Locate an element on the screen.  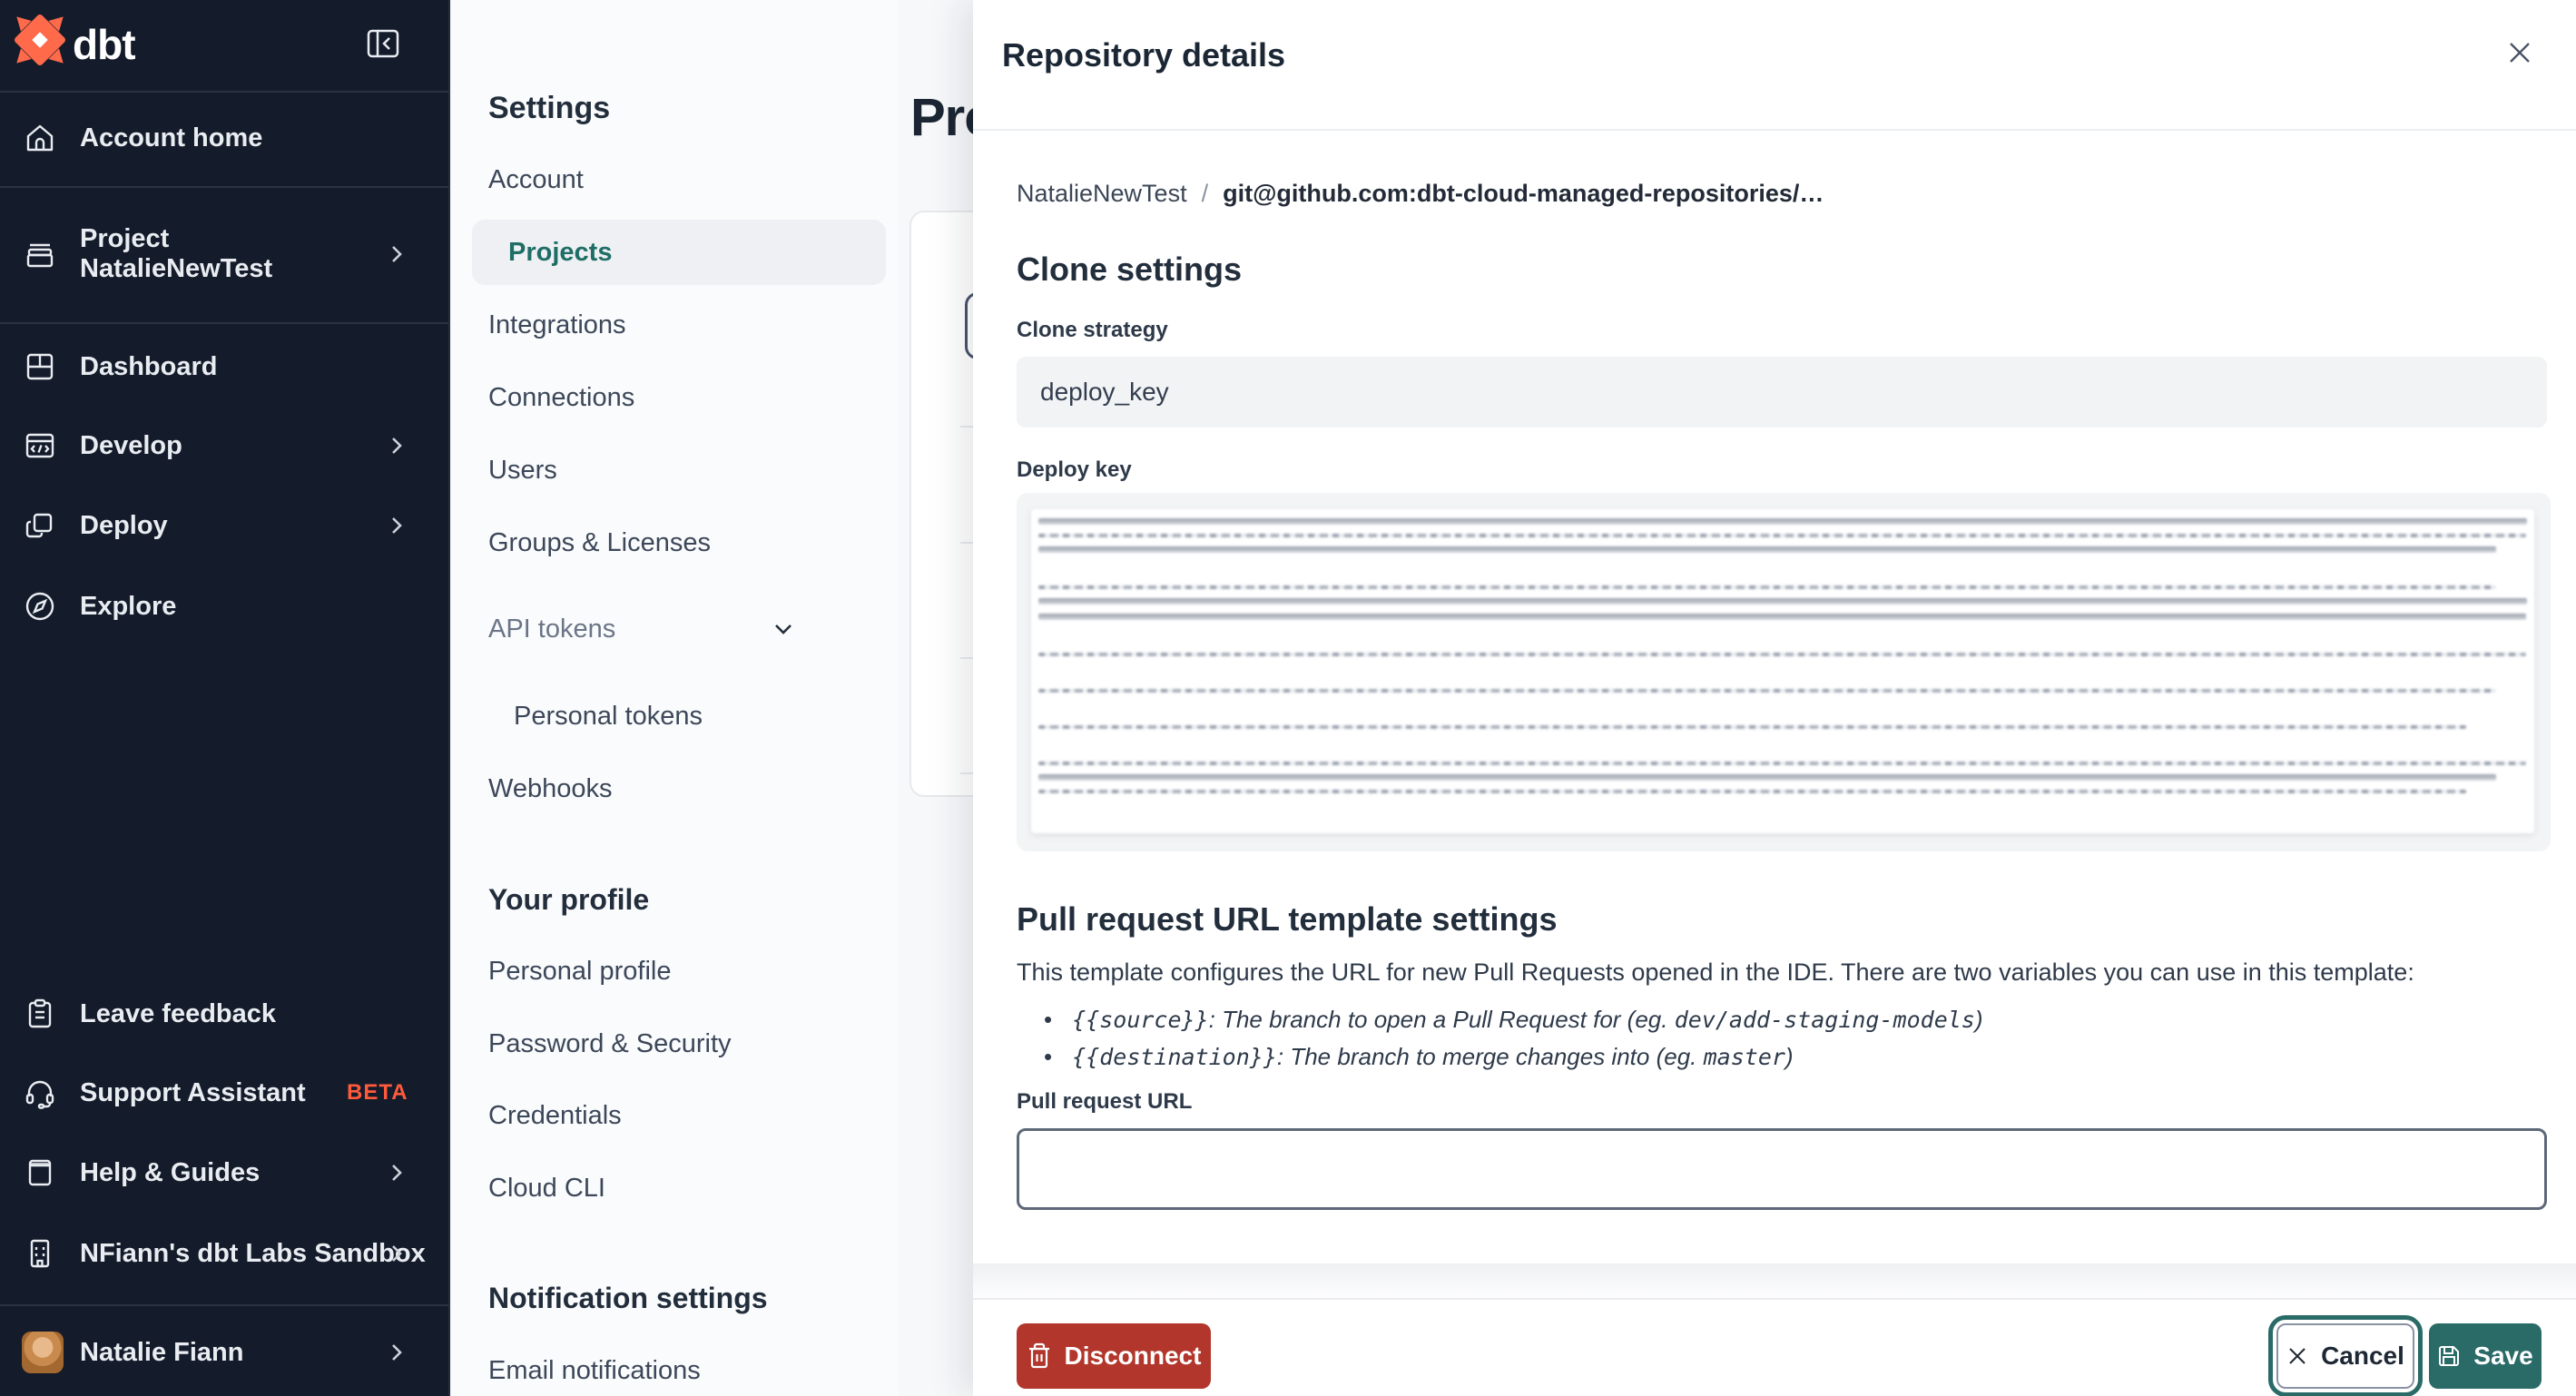
sidebar-item-explore: Explore is located at coordinates (224, 606).